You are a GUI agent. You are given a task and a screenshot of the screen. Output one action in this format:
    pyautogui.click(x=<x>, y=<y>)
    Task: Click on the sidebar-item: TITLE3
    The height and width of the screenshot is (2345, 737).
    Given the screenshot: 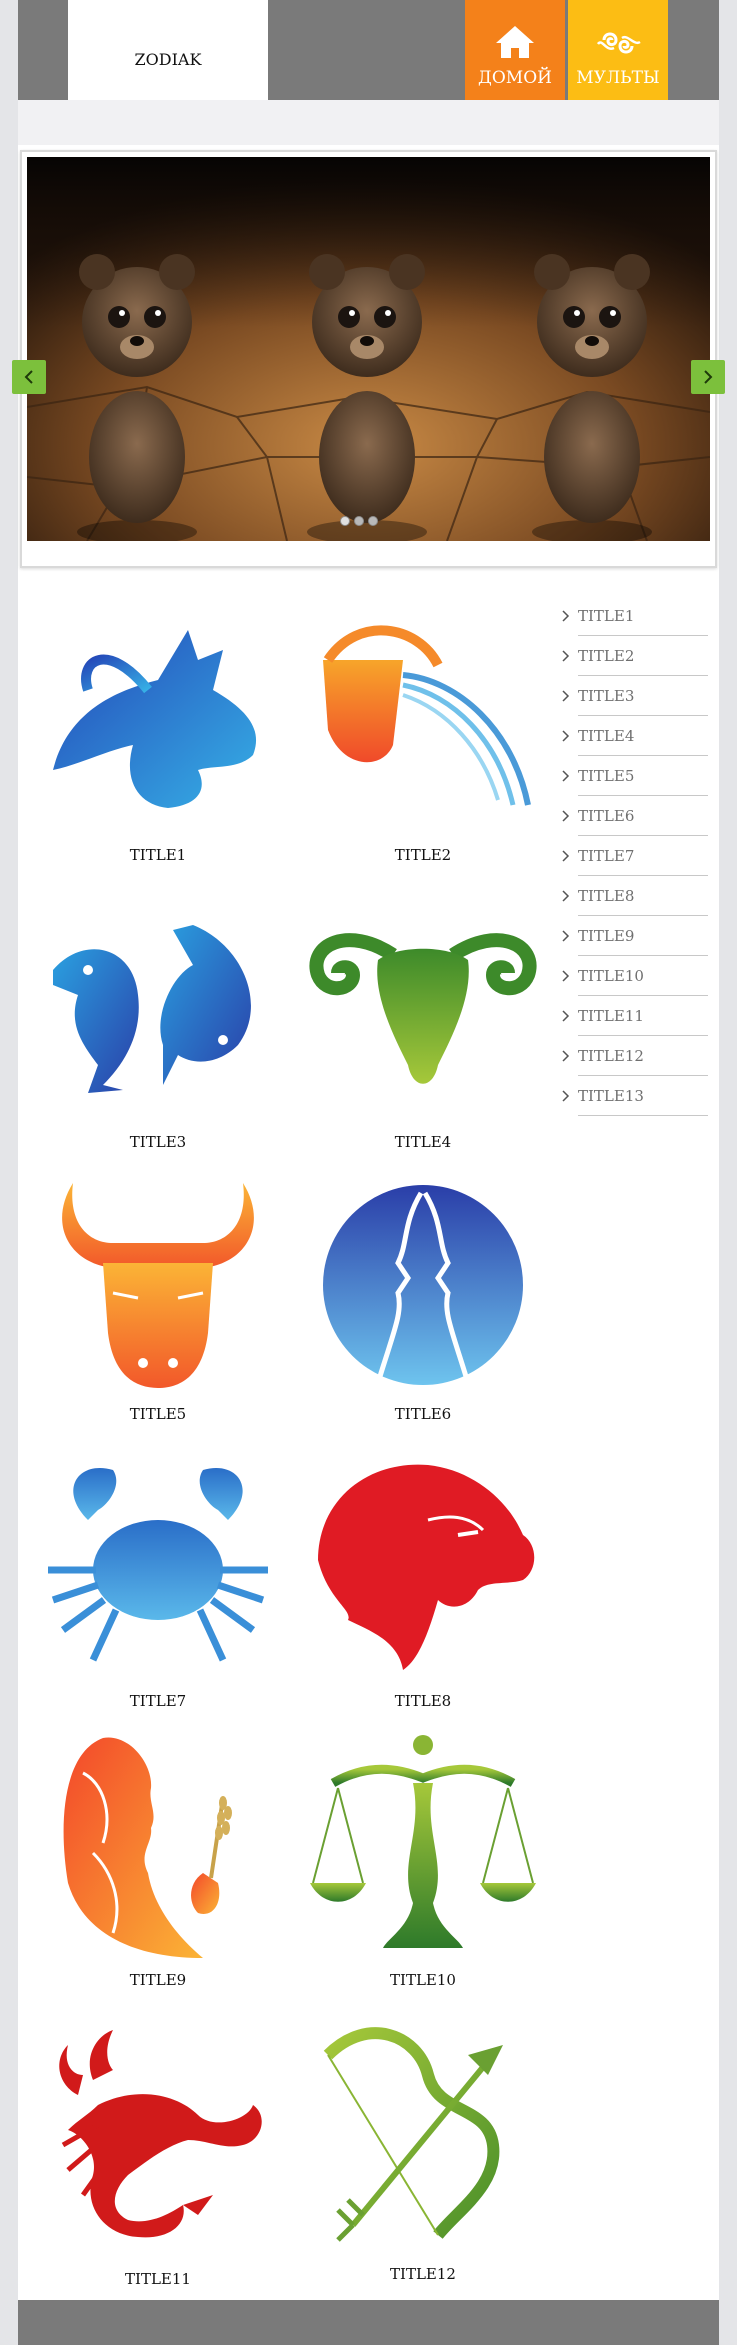 What is the action you would take?
    pyautogui.click(x=635, y=696)
    